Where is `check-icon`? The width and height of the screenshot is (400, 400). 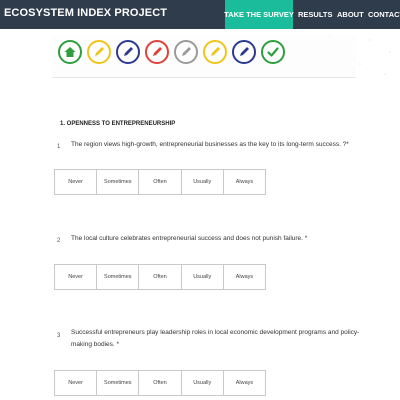
check-icon is located at coordinates (273, 52).